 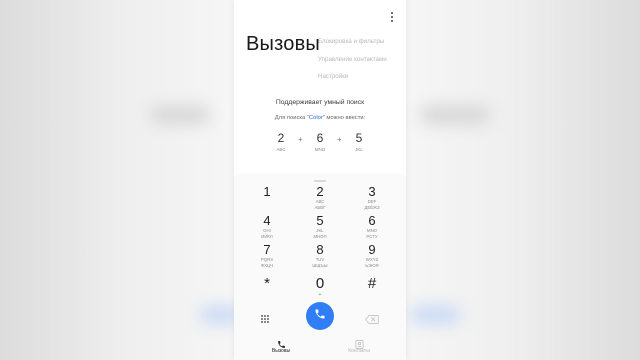 What do you see at coordinates (359, 149) in the screenshot?
I see `example-letters: JKL` at bounding box center [359, 149].